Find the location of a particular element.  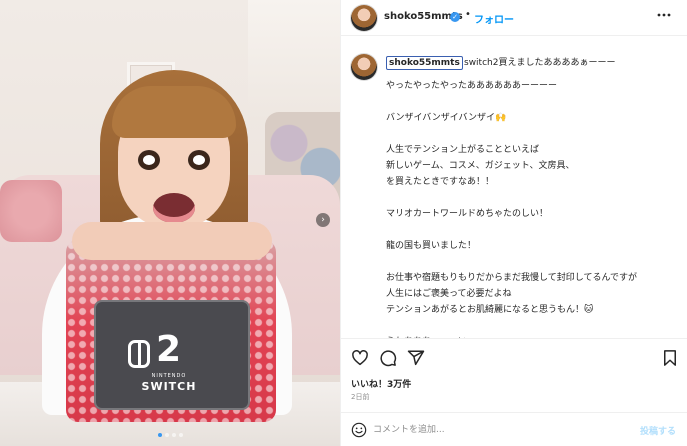

photo-background-window is located at coordinates (294, 60).